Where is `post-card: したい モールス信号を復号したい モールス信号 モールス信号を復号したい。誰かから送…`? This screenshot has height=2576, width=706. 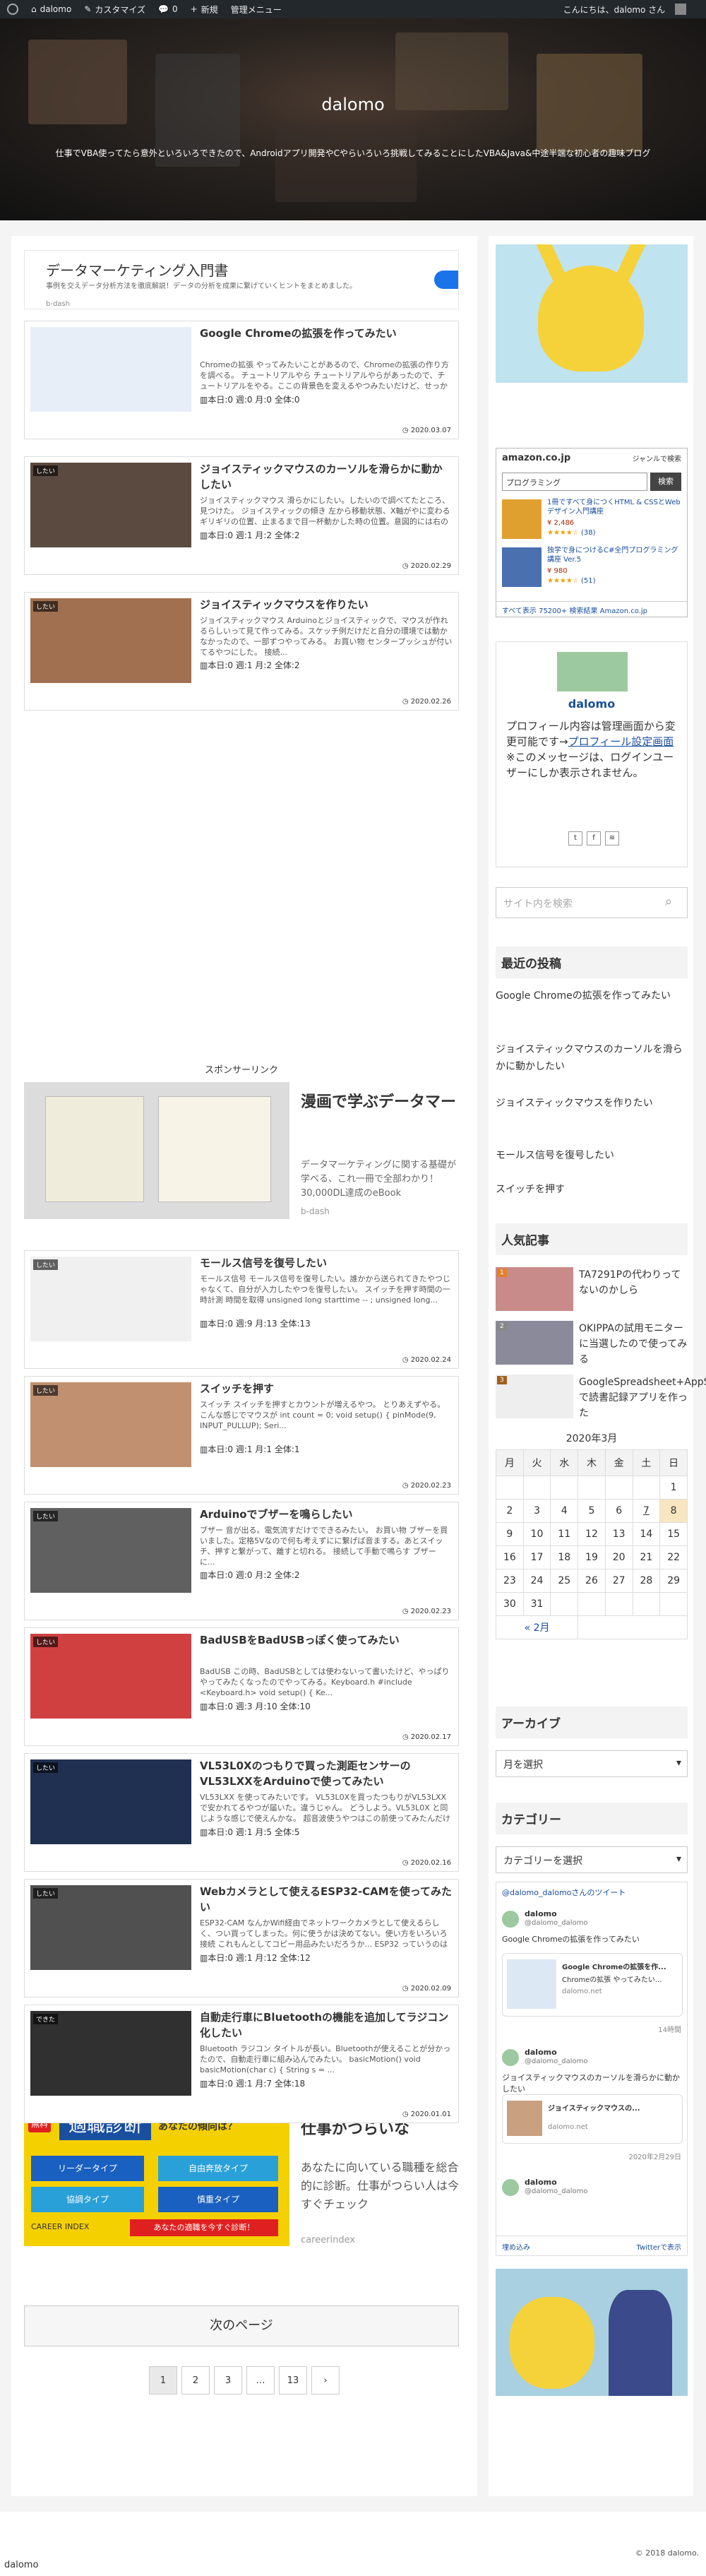
post-card: したい モールス信号を復号したい モールス信号 モールス信号を復号したい。誰かから送… is located at coordinates (241, 1309).